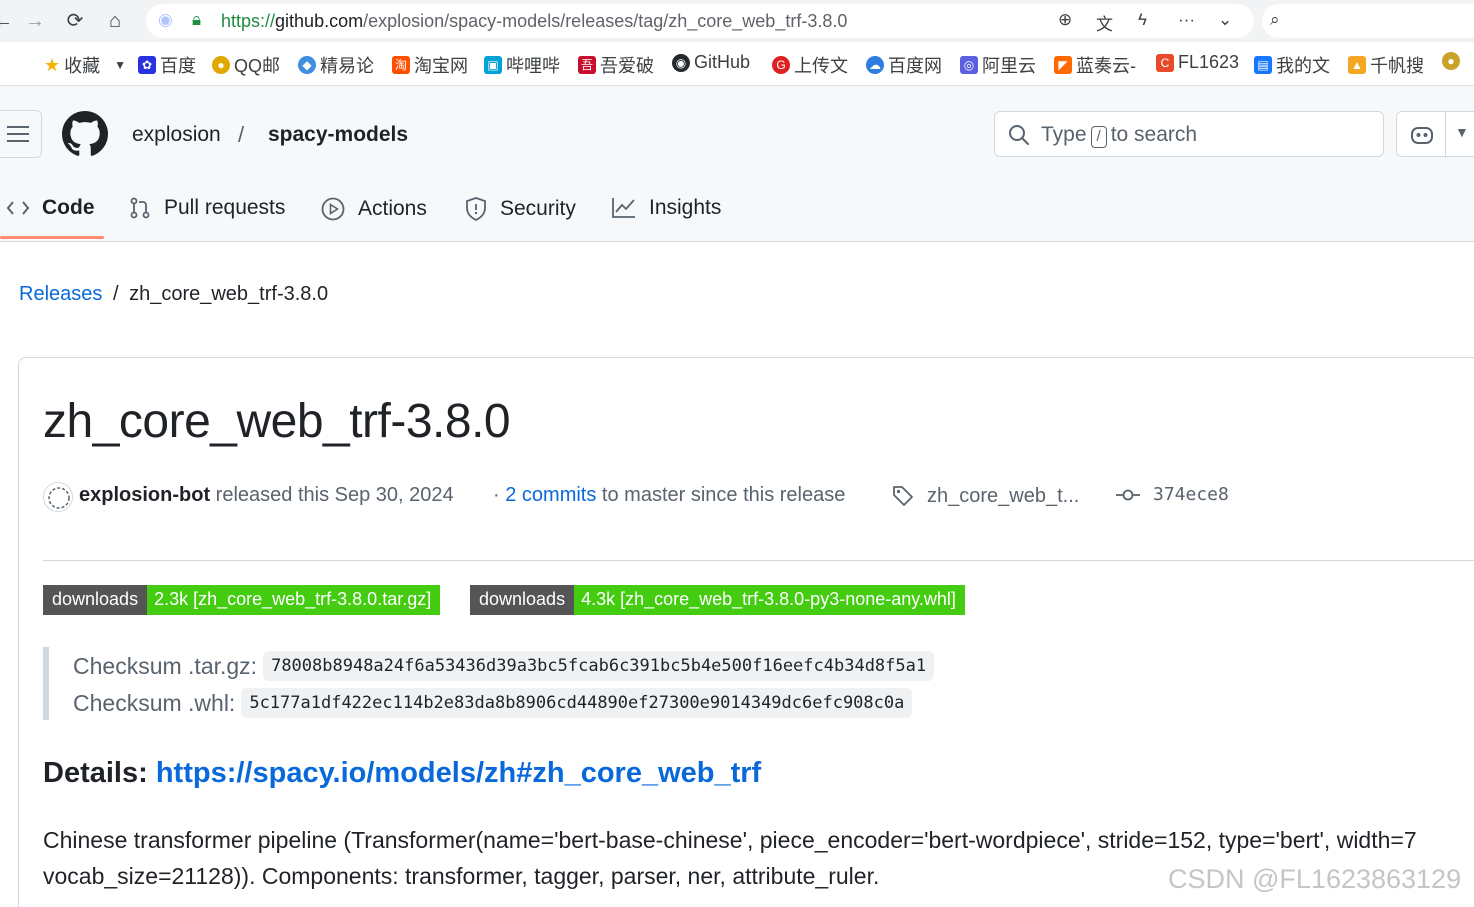 This screenshot has height=907, width=1474. Describe the element at coordinates (1095, 65) in the screenshot. I see `bookmark-item: ◤ 蓝奏云-` at that location.